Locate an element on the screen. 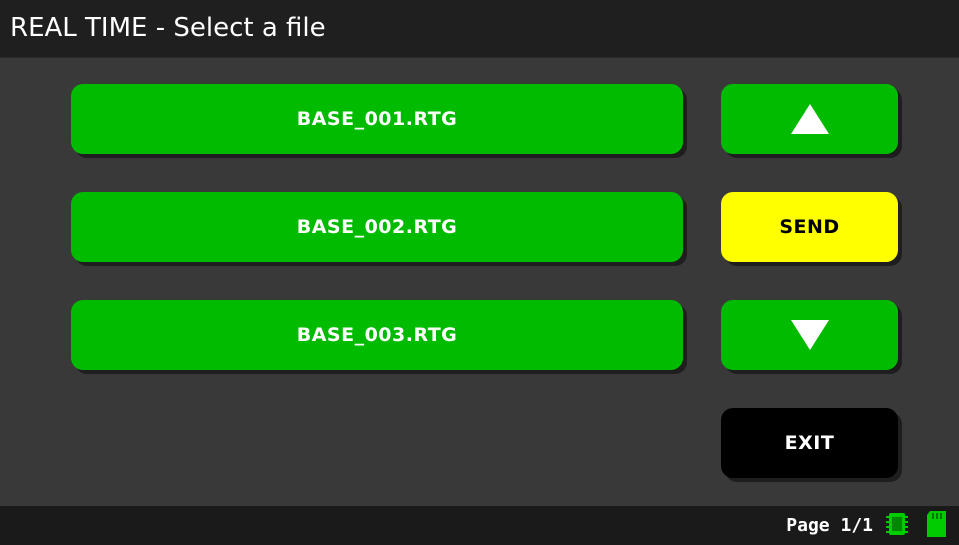  file-button-base-002: BASE_002.RTG is located at coordinates (377, 227).